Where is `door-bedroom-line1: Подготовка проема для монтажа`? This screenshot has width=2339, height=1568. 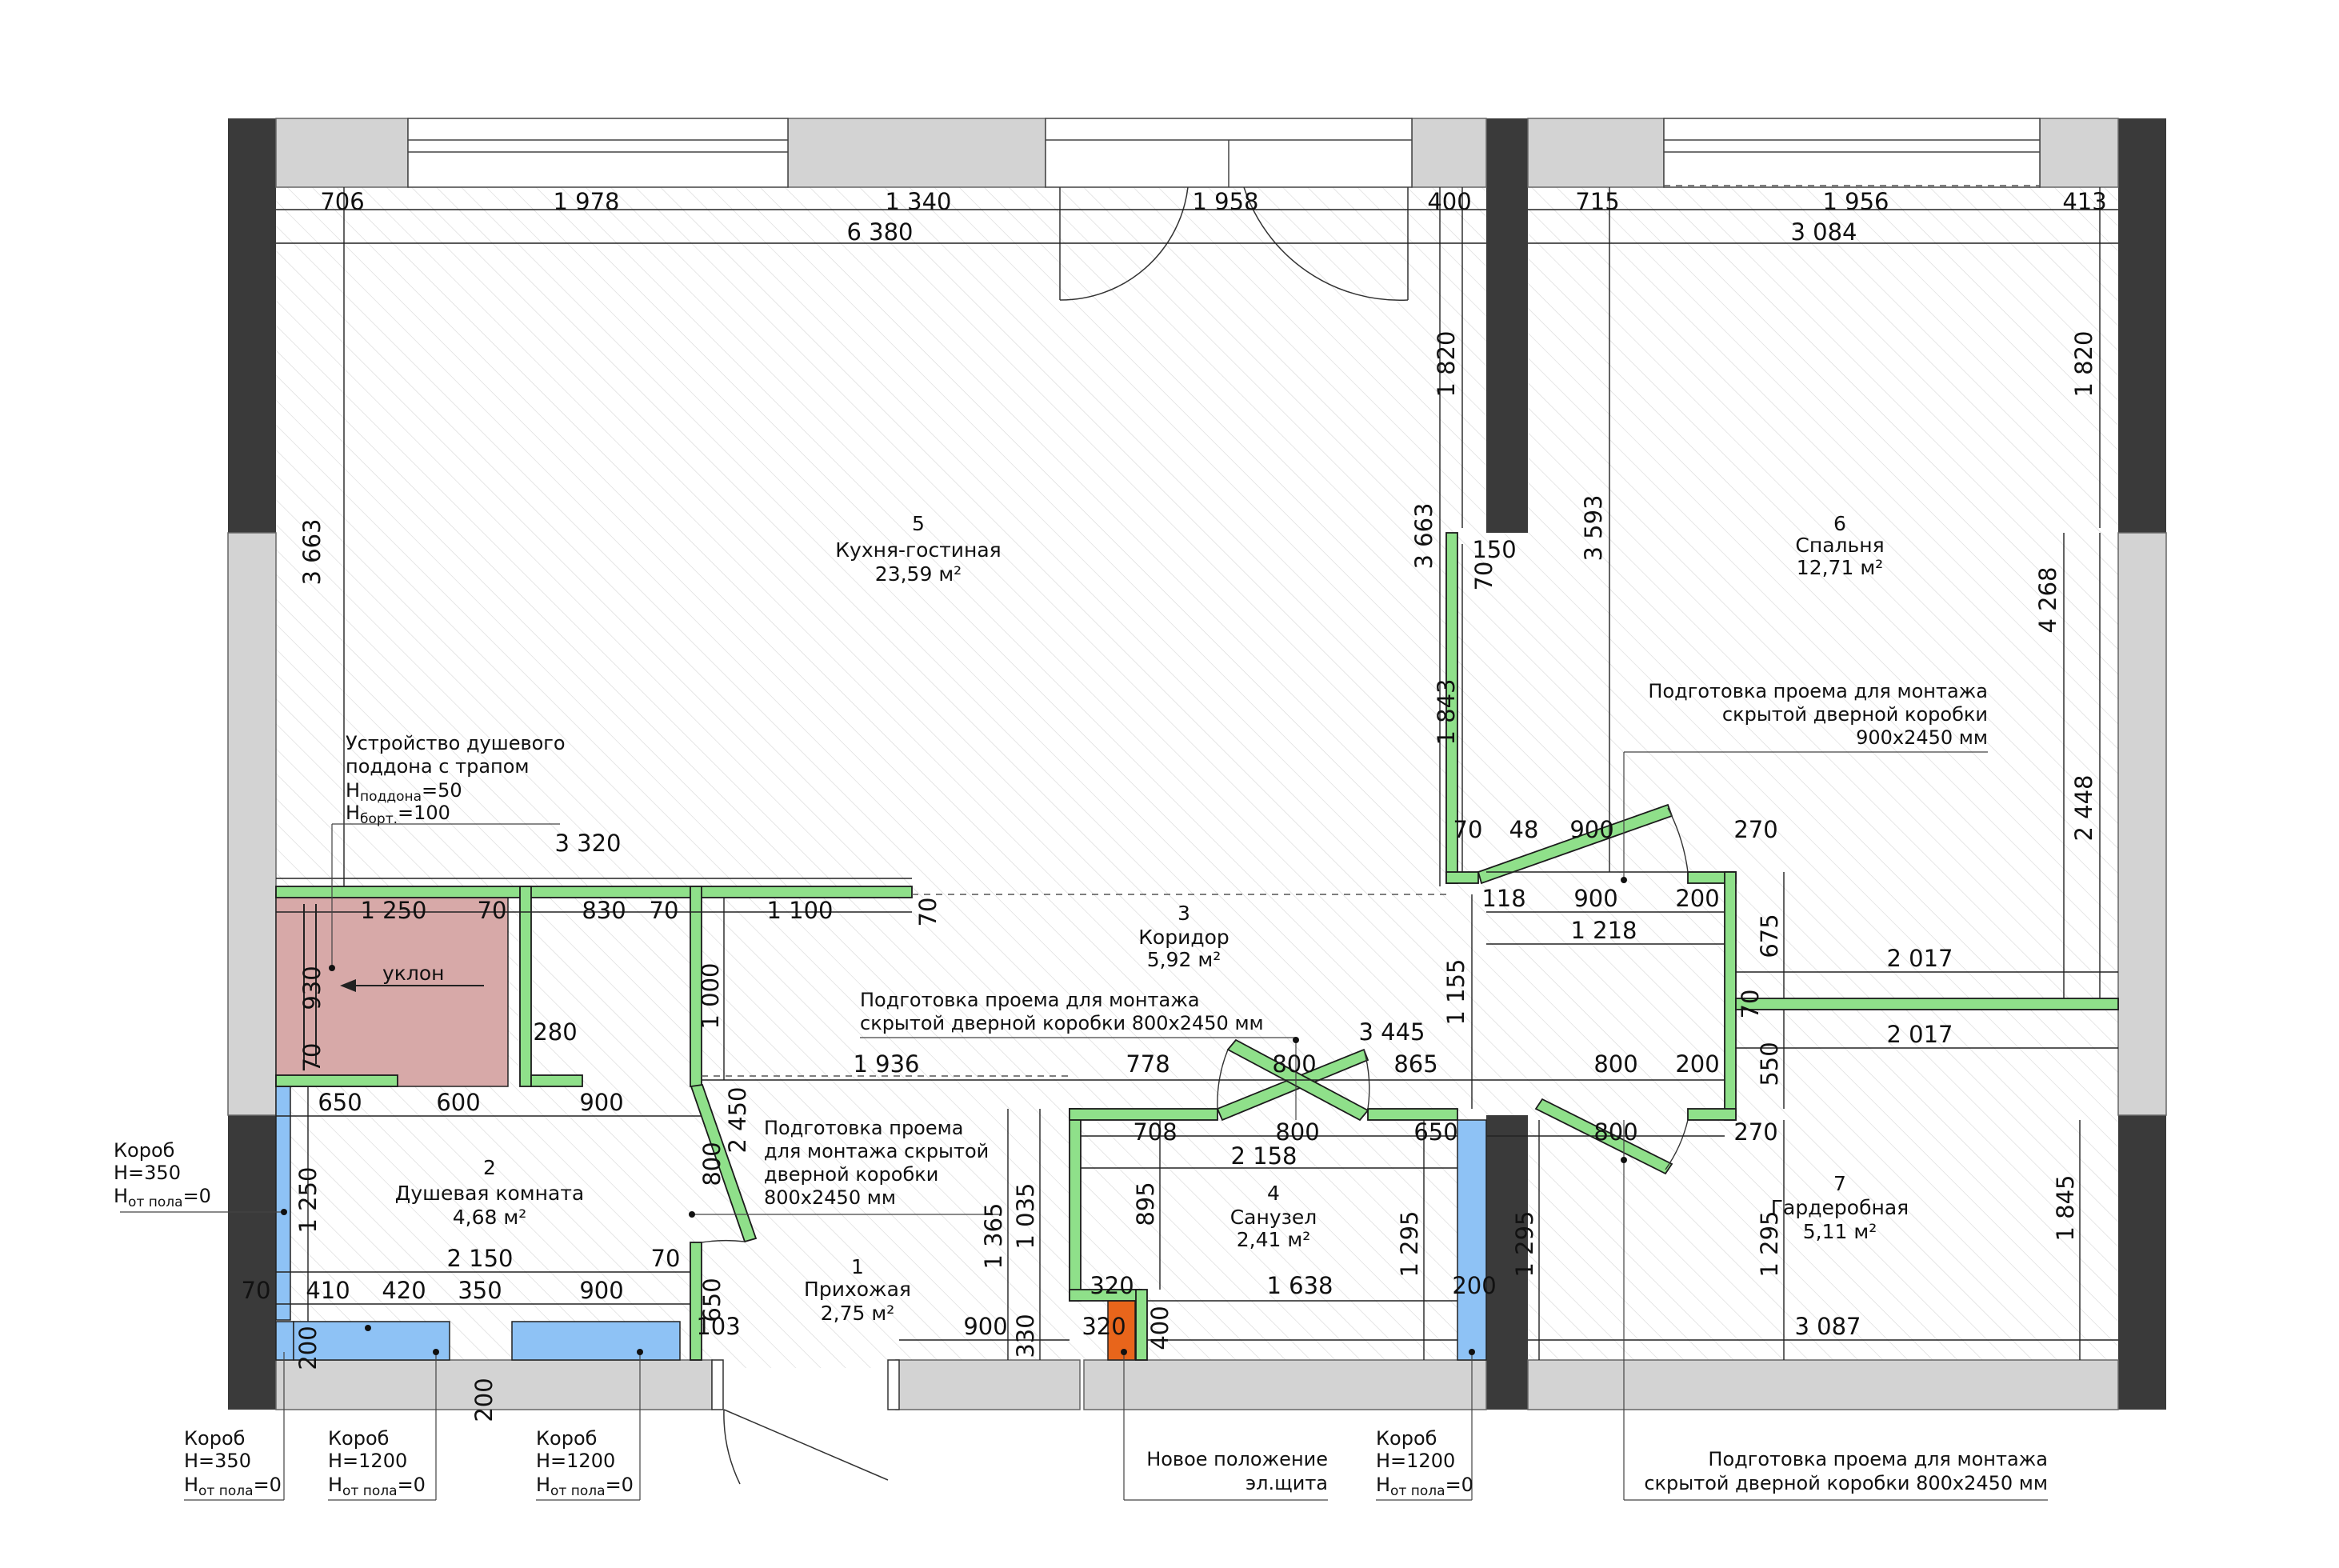 door-bedroom-line1: Подготовка проема для монтажа is located at coordinates (1818, 691).